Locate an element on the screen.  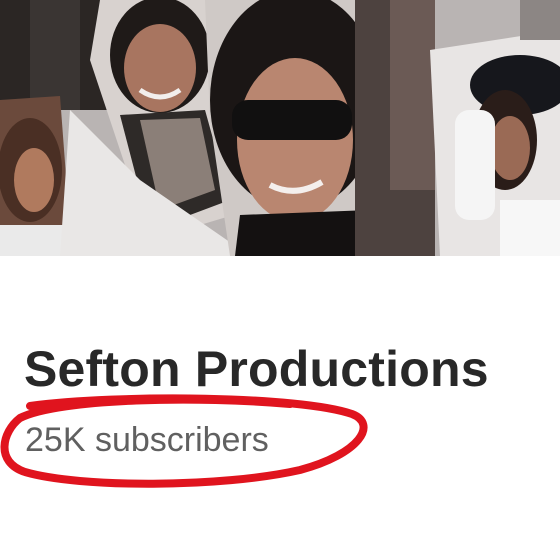
channel-name: Sefton Productions is located at coordinates (256, 369).